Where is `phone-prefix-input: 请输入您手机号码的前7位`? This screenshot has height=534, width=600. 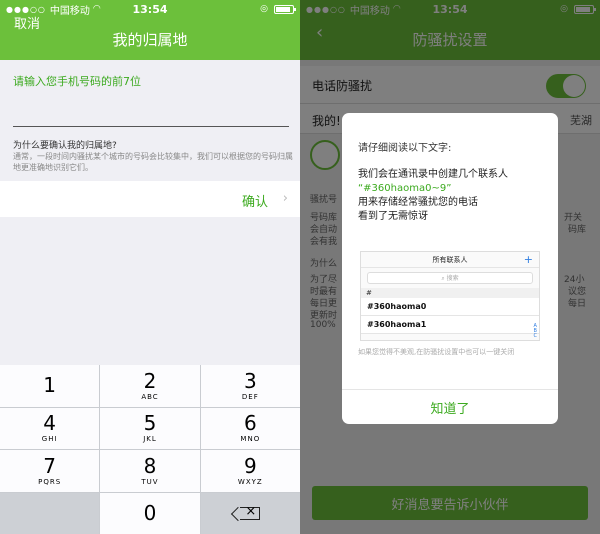 phone-prefix-input: 请输入您手机号码的前7位 is located at coordinates (77, 81).